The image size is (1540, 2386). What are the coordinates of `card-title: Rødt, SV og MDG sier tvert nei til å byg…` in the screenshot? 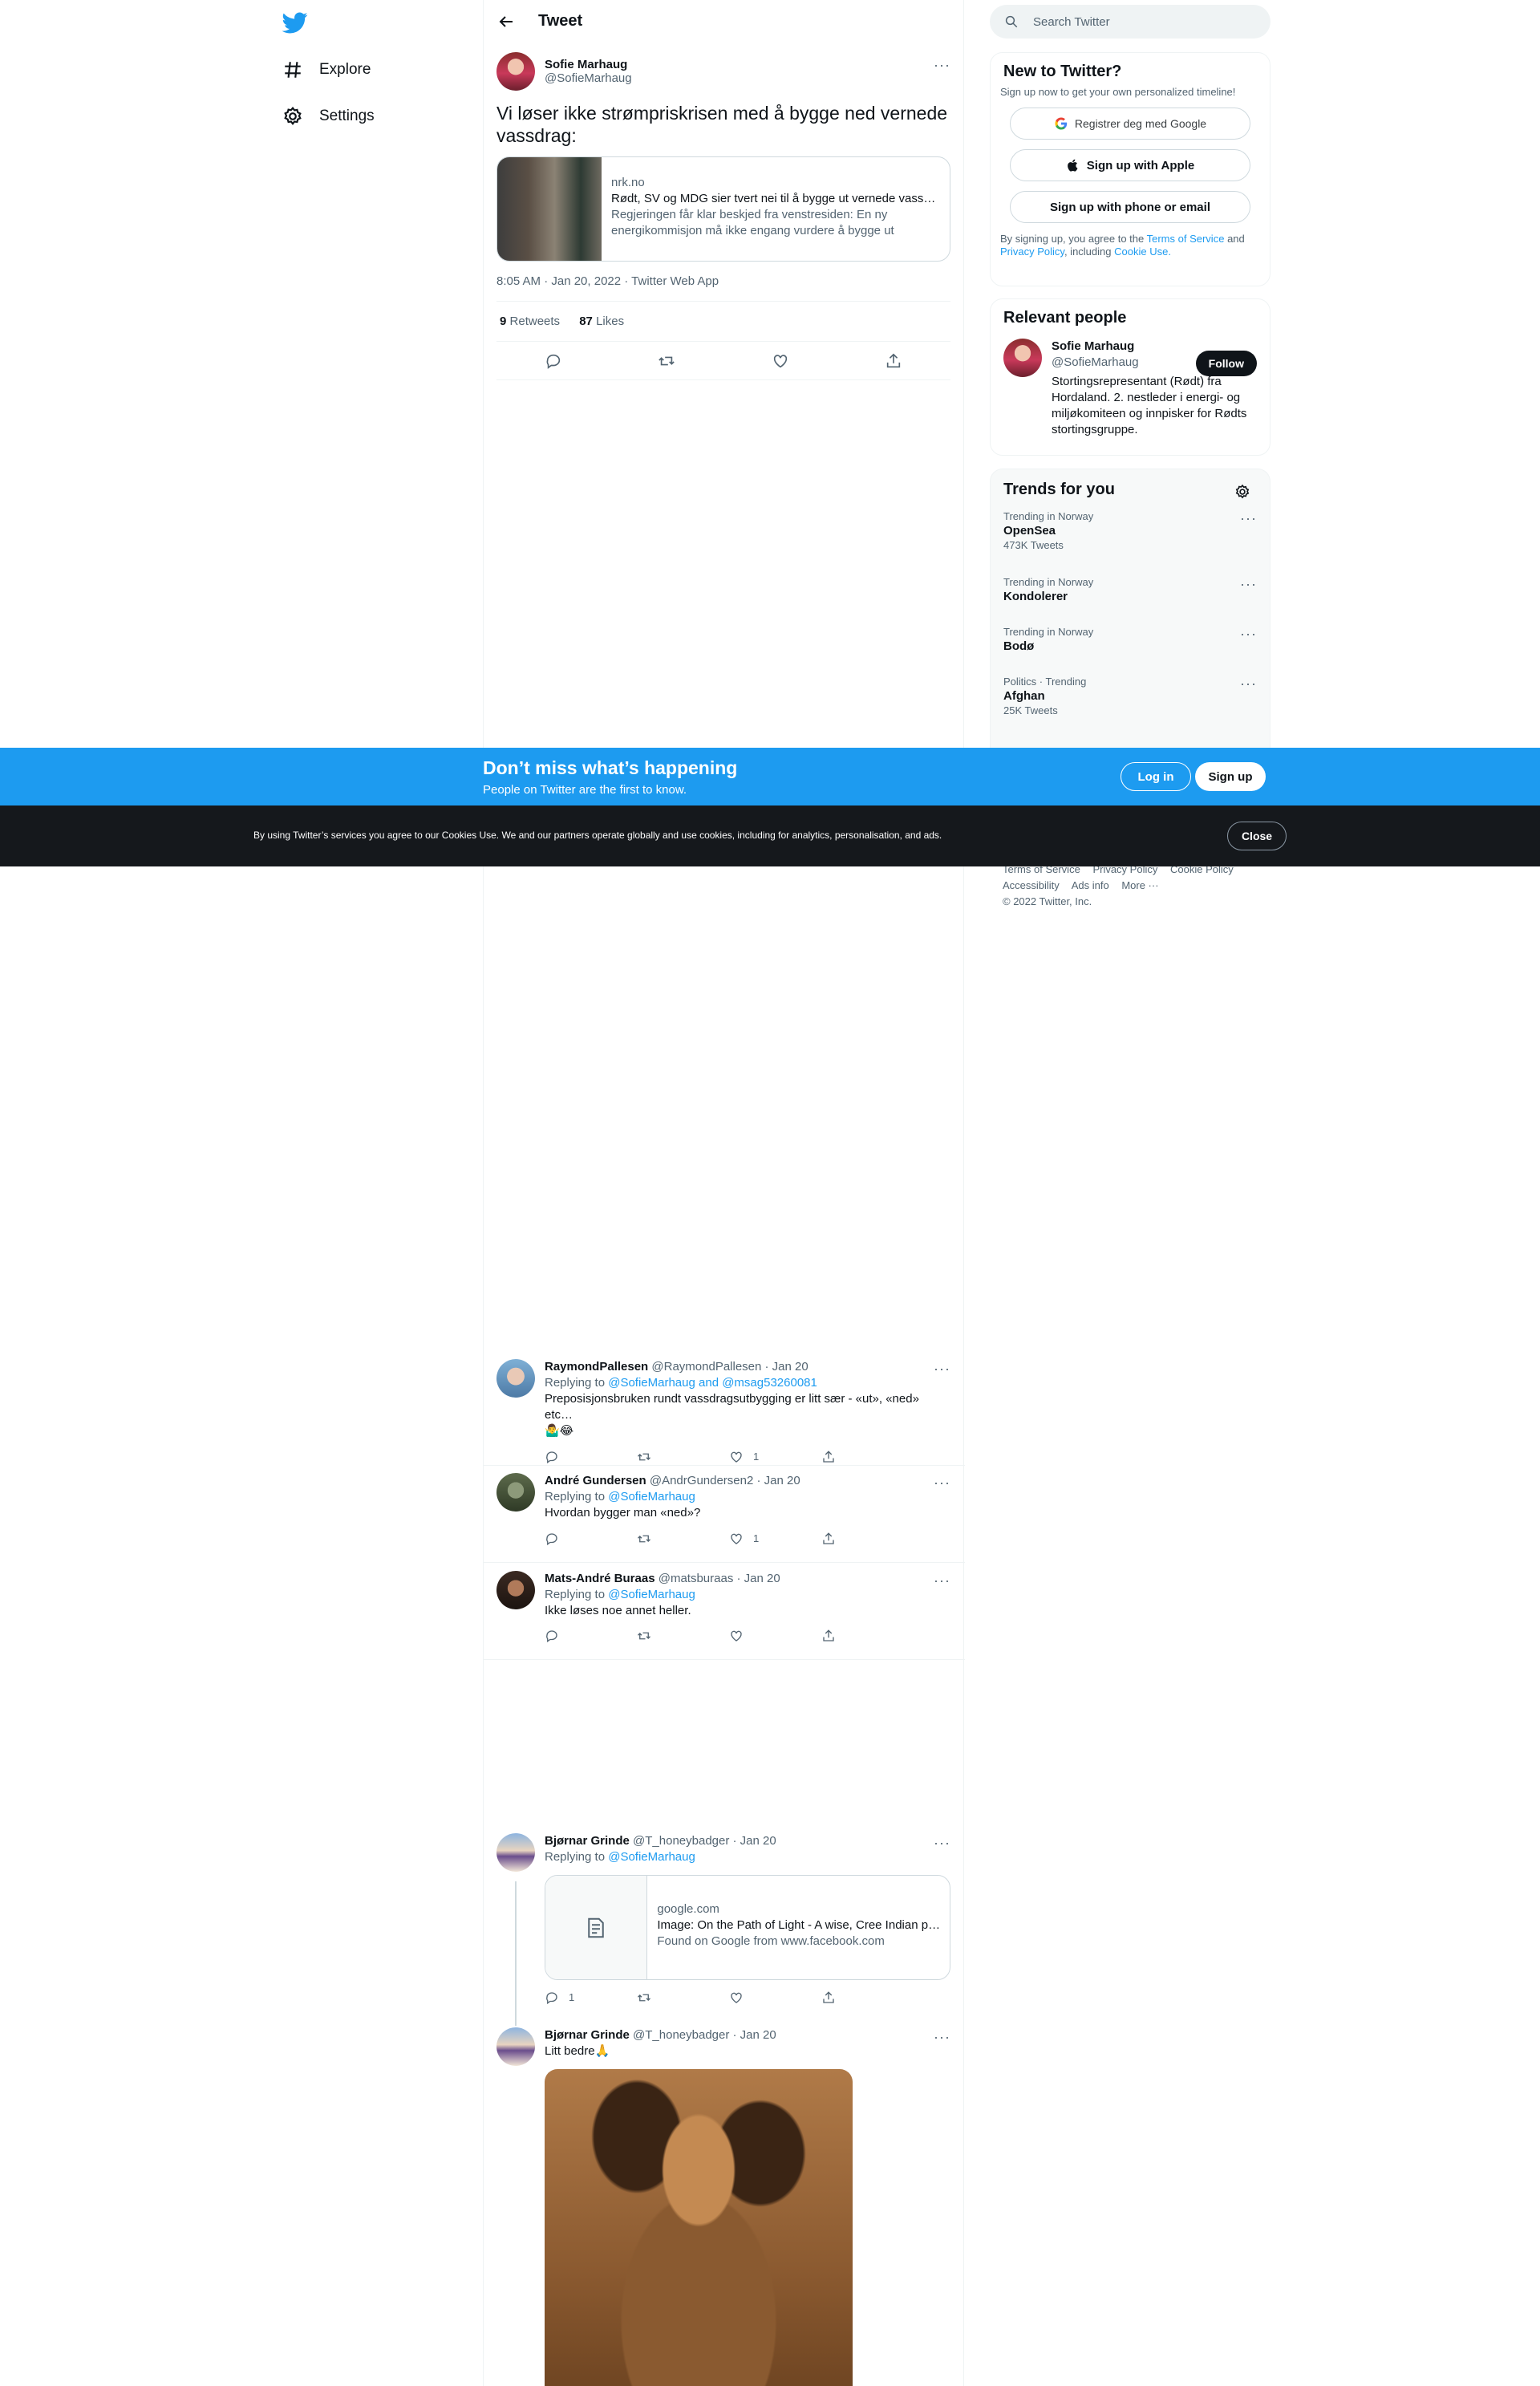 It's located at (776, 198).